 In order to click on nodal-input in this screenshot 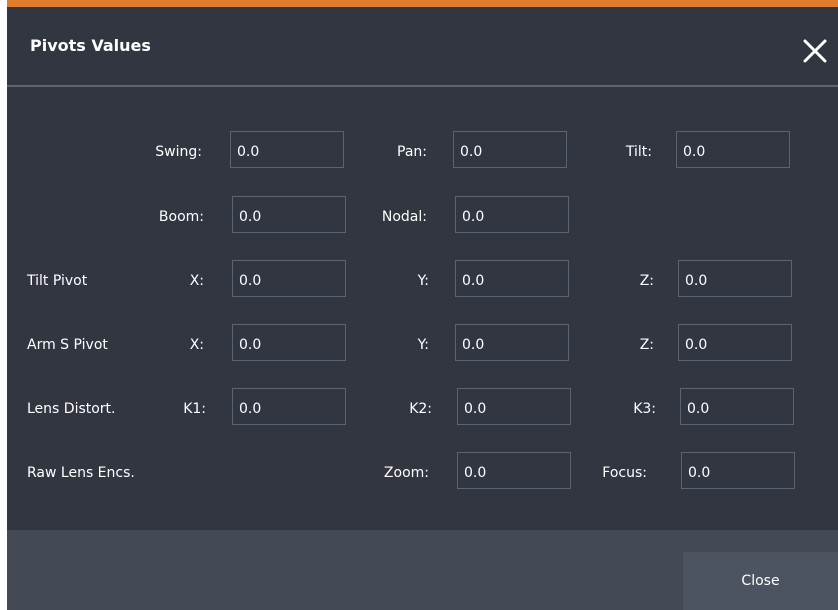, I will do `click(512, 214)`.